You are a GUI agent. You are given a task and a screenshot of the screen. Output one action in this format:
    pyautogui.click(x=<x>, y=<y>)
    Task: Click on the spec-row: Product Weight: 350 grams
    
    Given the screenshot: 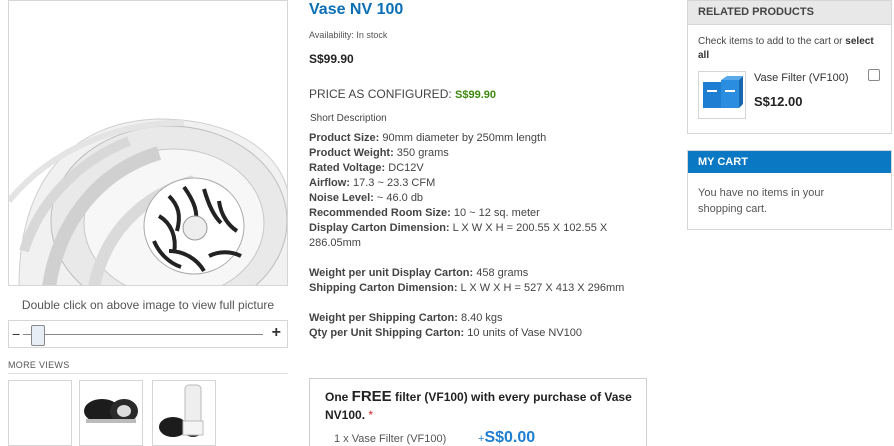 What is the action you would take?
    pyautogui.click(x=476, y=153)
    